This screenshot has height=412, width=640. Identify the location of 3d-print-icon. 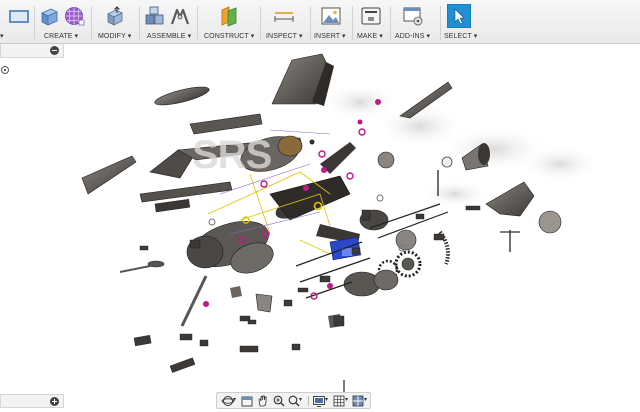
(371, 16).